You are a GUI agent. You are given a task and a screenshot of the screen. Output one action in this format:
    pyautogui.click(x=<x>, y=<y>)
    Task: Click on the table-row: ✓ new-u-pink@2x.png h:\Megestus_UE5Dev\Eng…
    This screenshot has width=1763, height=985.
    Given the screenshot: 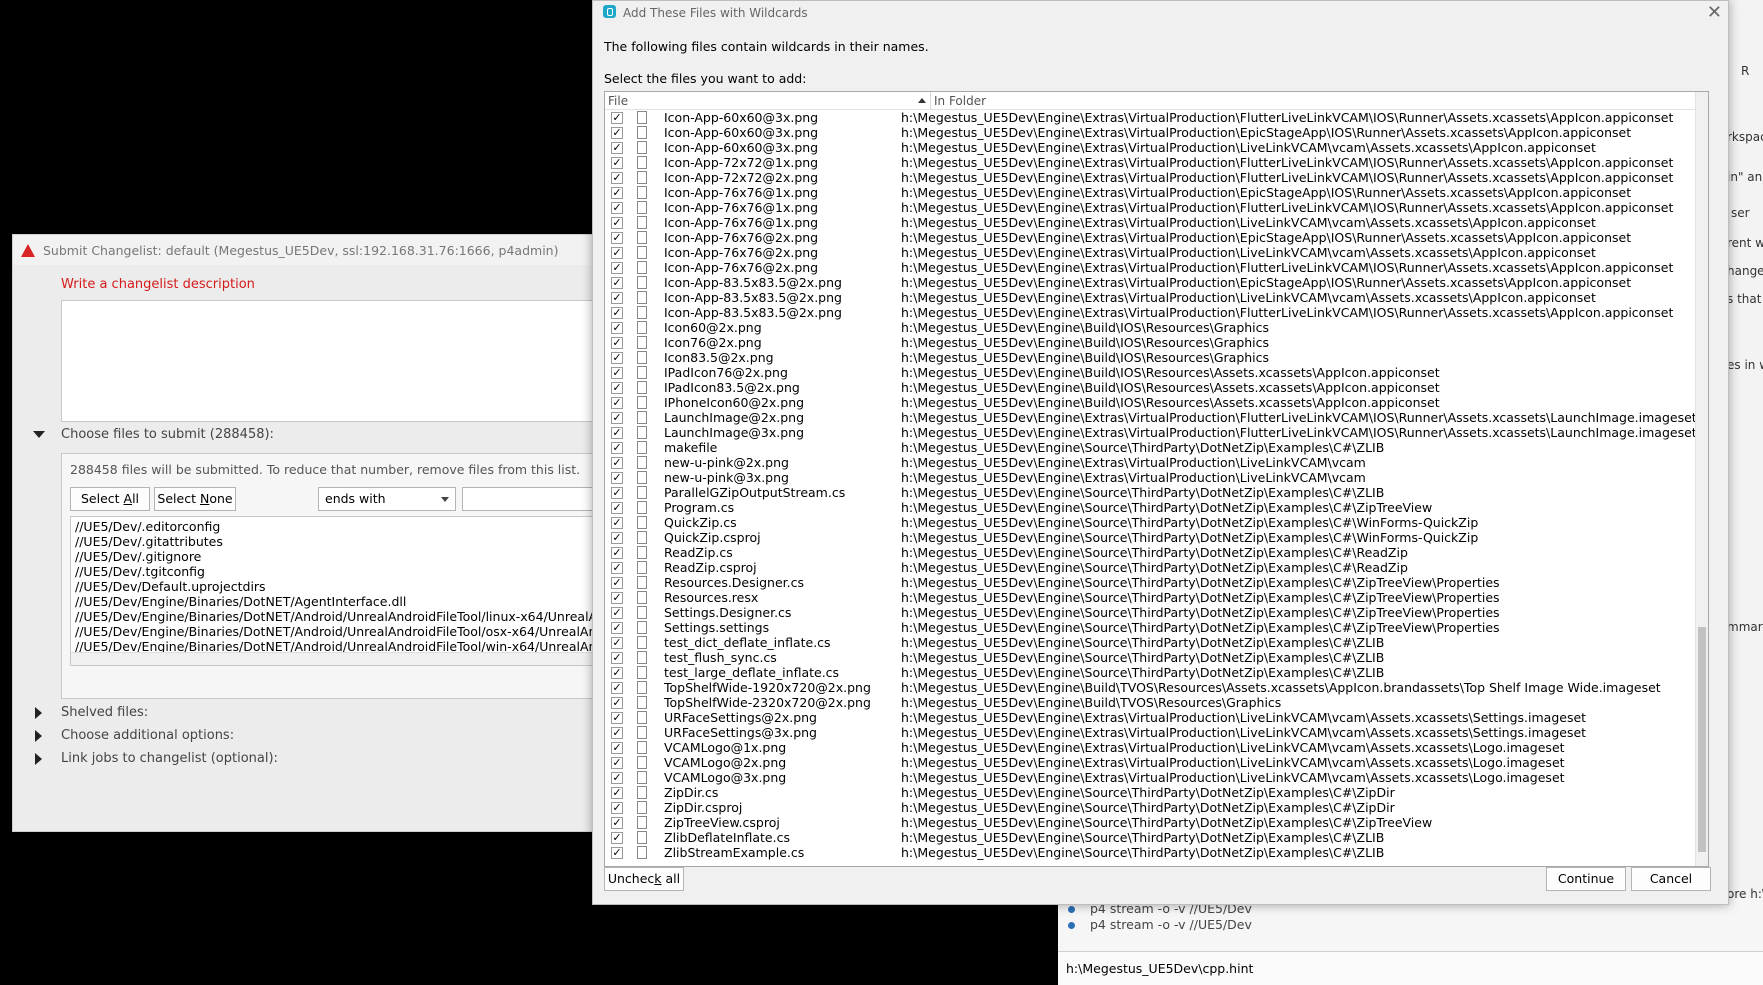 What is the action you would take?
    pyautogui.click(x=1150, y=462)
    